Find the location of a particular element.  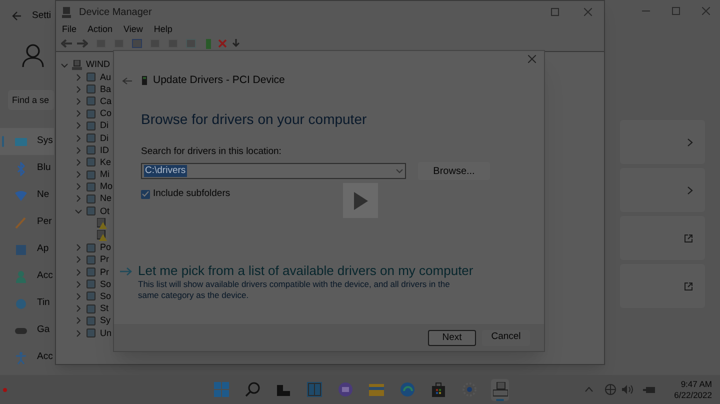

nav-item: Ga is located at coordinates (27, 330).